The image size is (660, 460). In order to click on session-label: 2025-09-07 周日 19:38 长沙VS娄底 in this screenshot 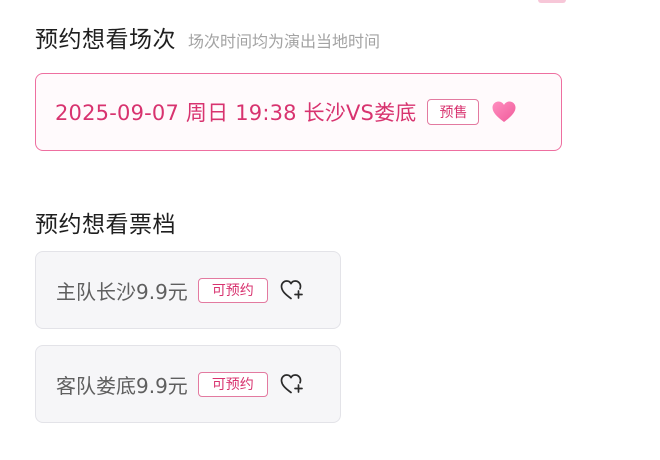, I will do `click(236, 113)`.